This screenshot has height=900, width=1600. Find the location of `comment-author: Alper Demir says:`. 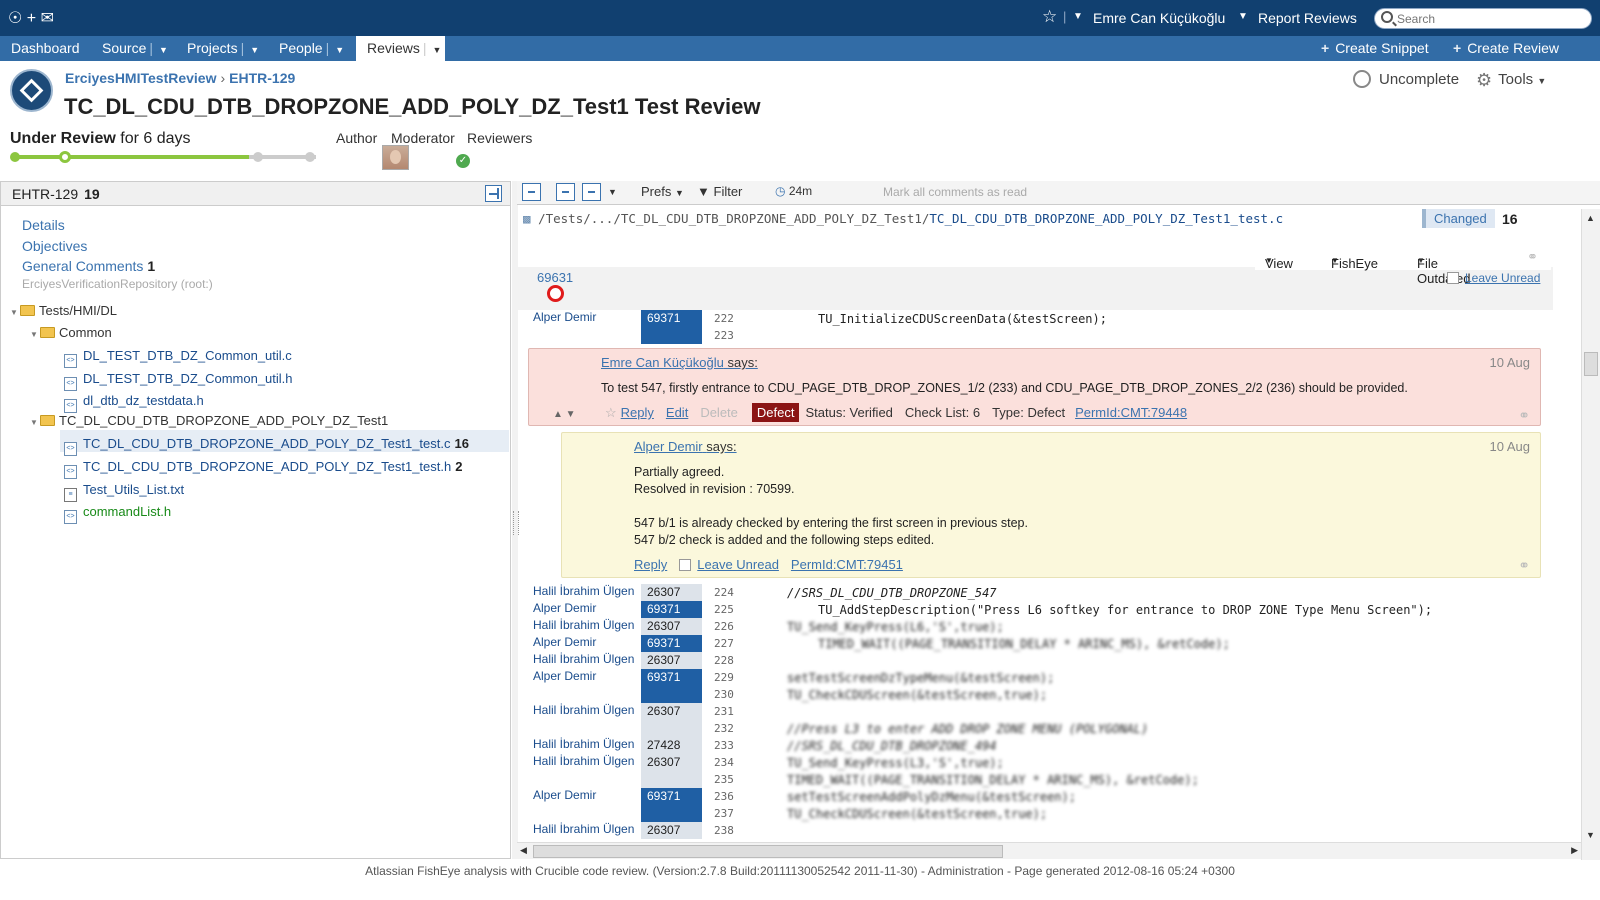

comment-author: Alper Demir says: is located at coordinates (685, 446).